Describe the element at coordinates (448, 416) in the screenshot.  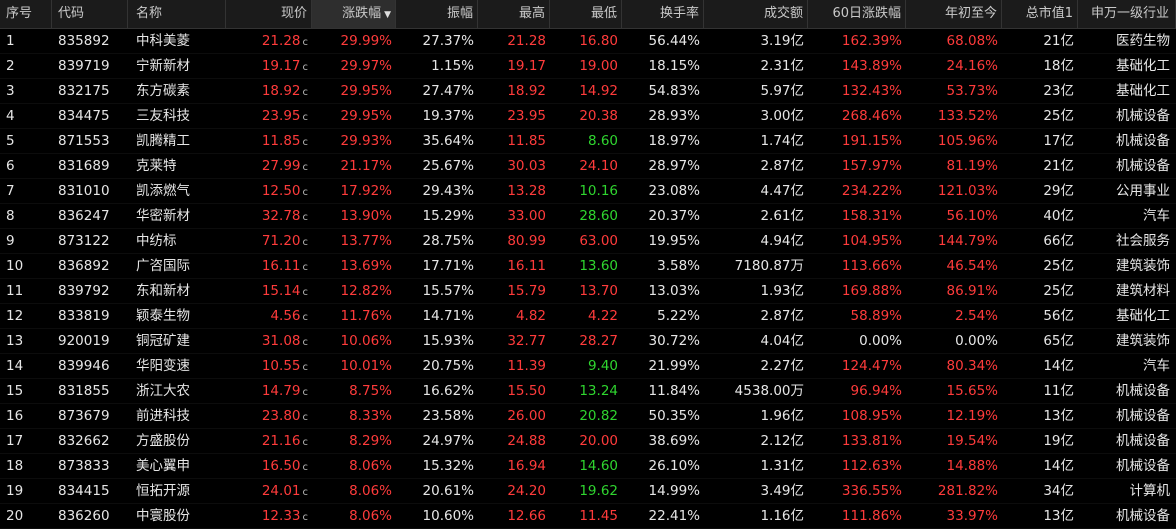
I see `amplitude: 23.58%` at that location.